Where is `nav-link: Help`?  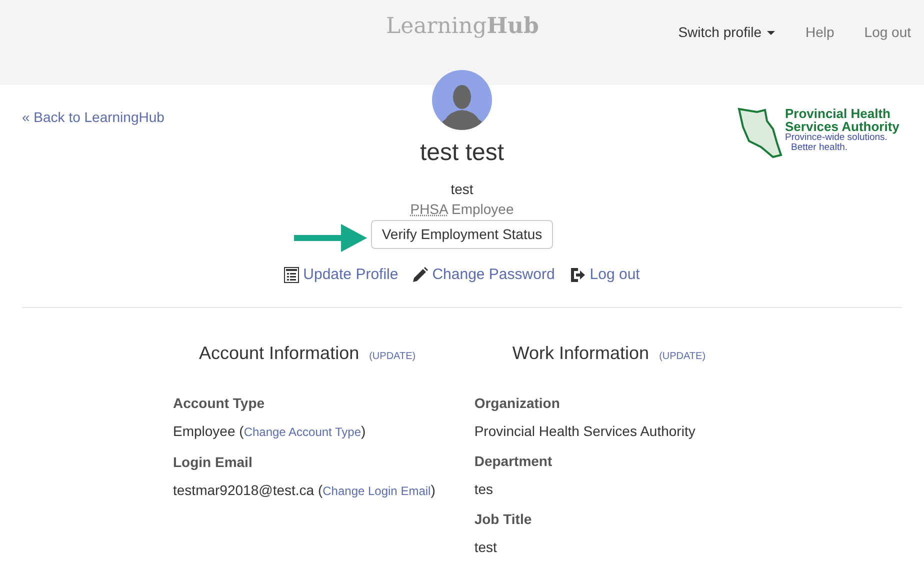
nav-link: Help is located at coordinates (819, 32).